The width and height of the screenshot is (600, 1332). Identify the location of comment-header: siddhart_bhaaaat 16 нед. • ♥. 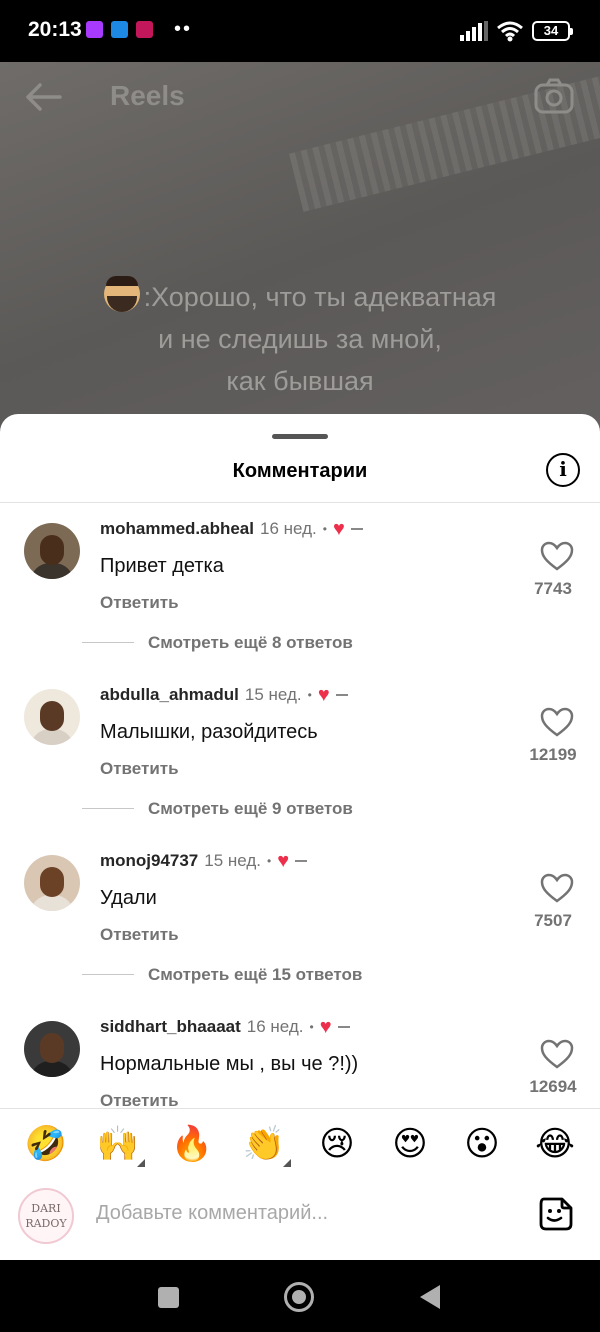
(225, 1027).